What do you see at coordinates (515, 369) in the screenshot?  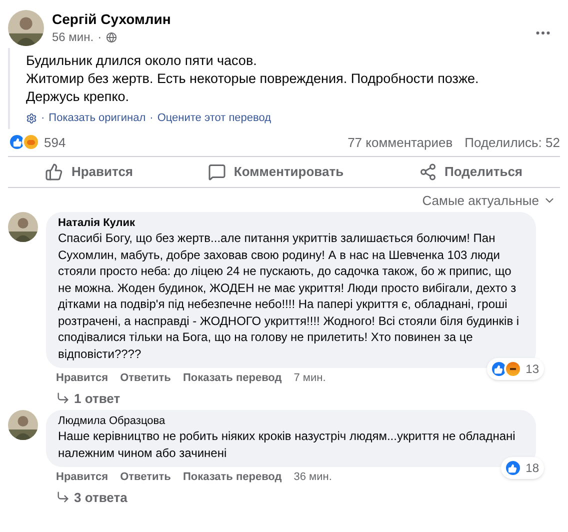 I see `reaction-summary: 13` at bounding box center [515, 369].